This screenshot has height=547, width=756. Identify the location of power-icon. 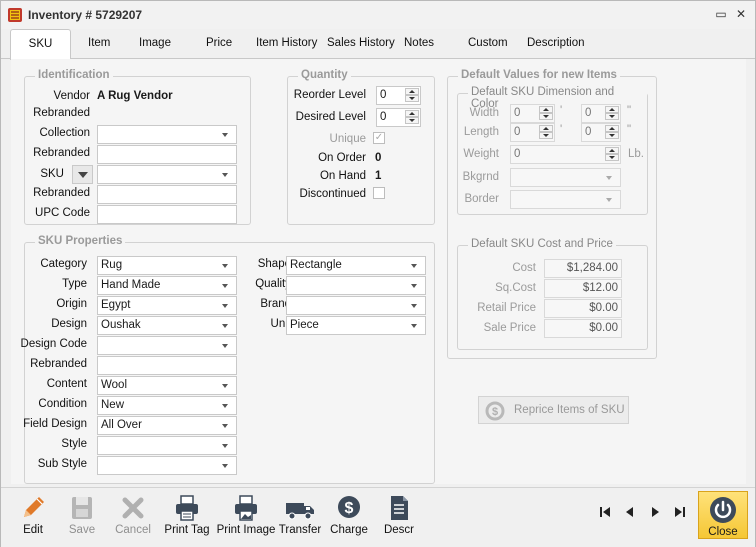
(723, 510).